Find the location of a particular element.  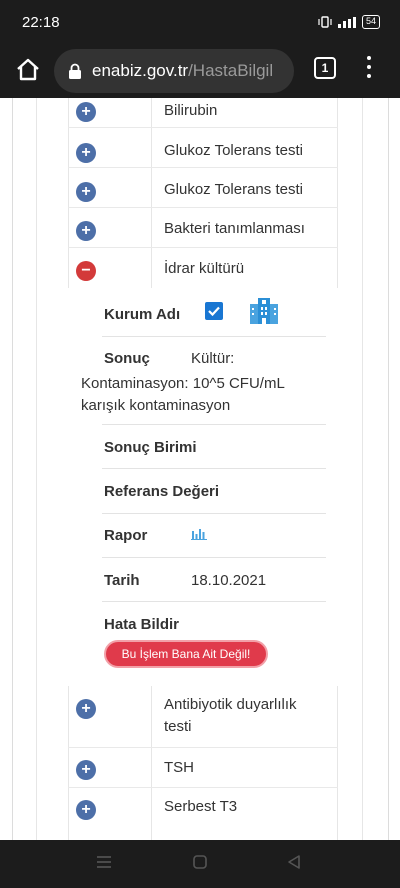

list-item: + Bilirubin is located at coordinates (203, 113).